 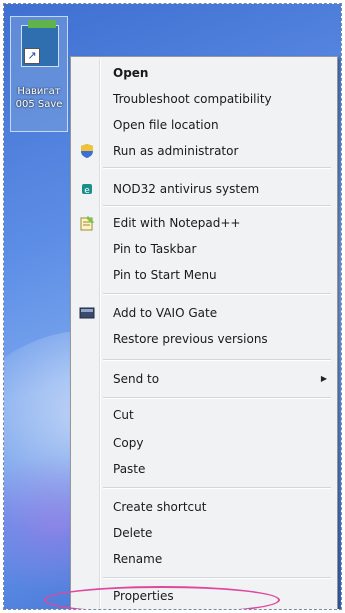 I want to click on desktop-shortcut-icon: ↗ Навигат 005 Save, so click(x=39, y=74).